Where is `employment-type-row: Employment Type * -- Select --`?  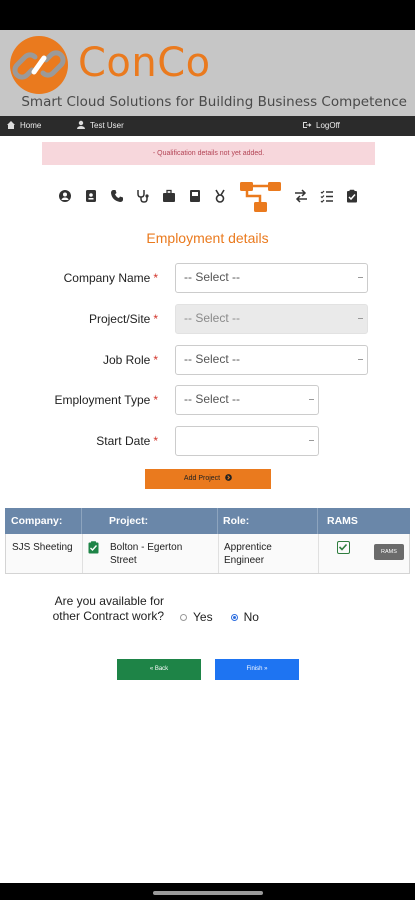
employment-type-row: Employment Type * -- Select -- is located at coordinates (207, 400).